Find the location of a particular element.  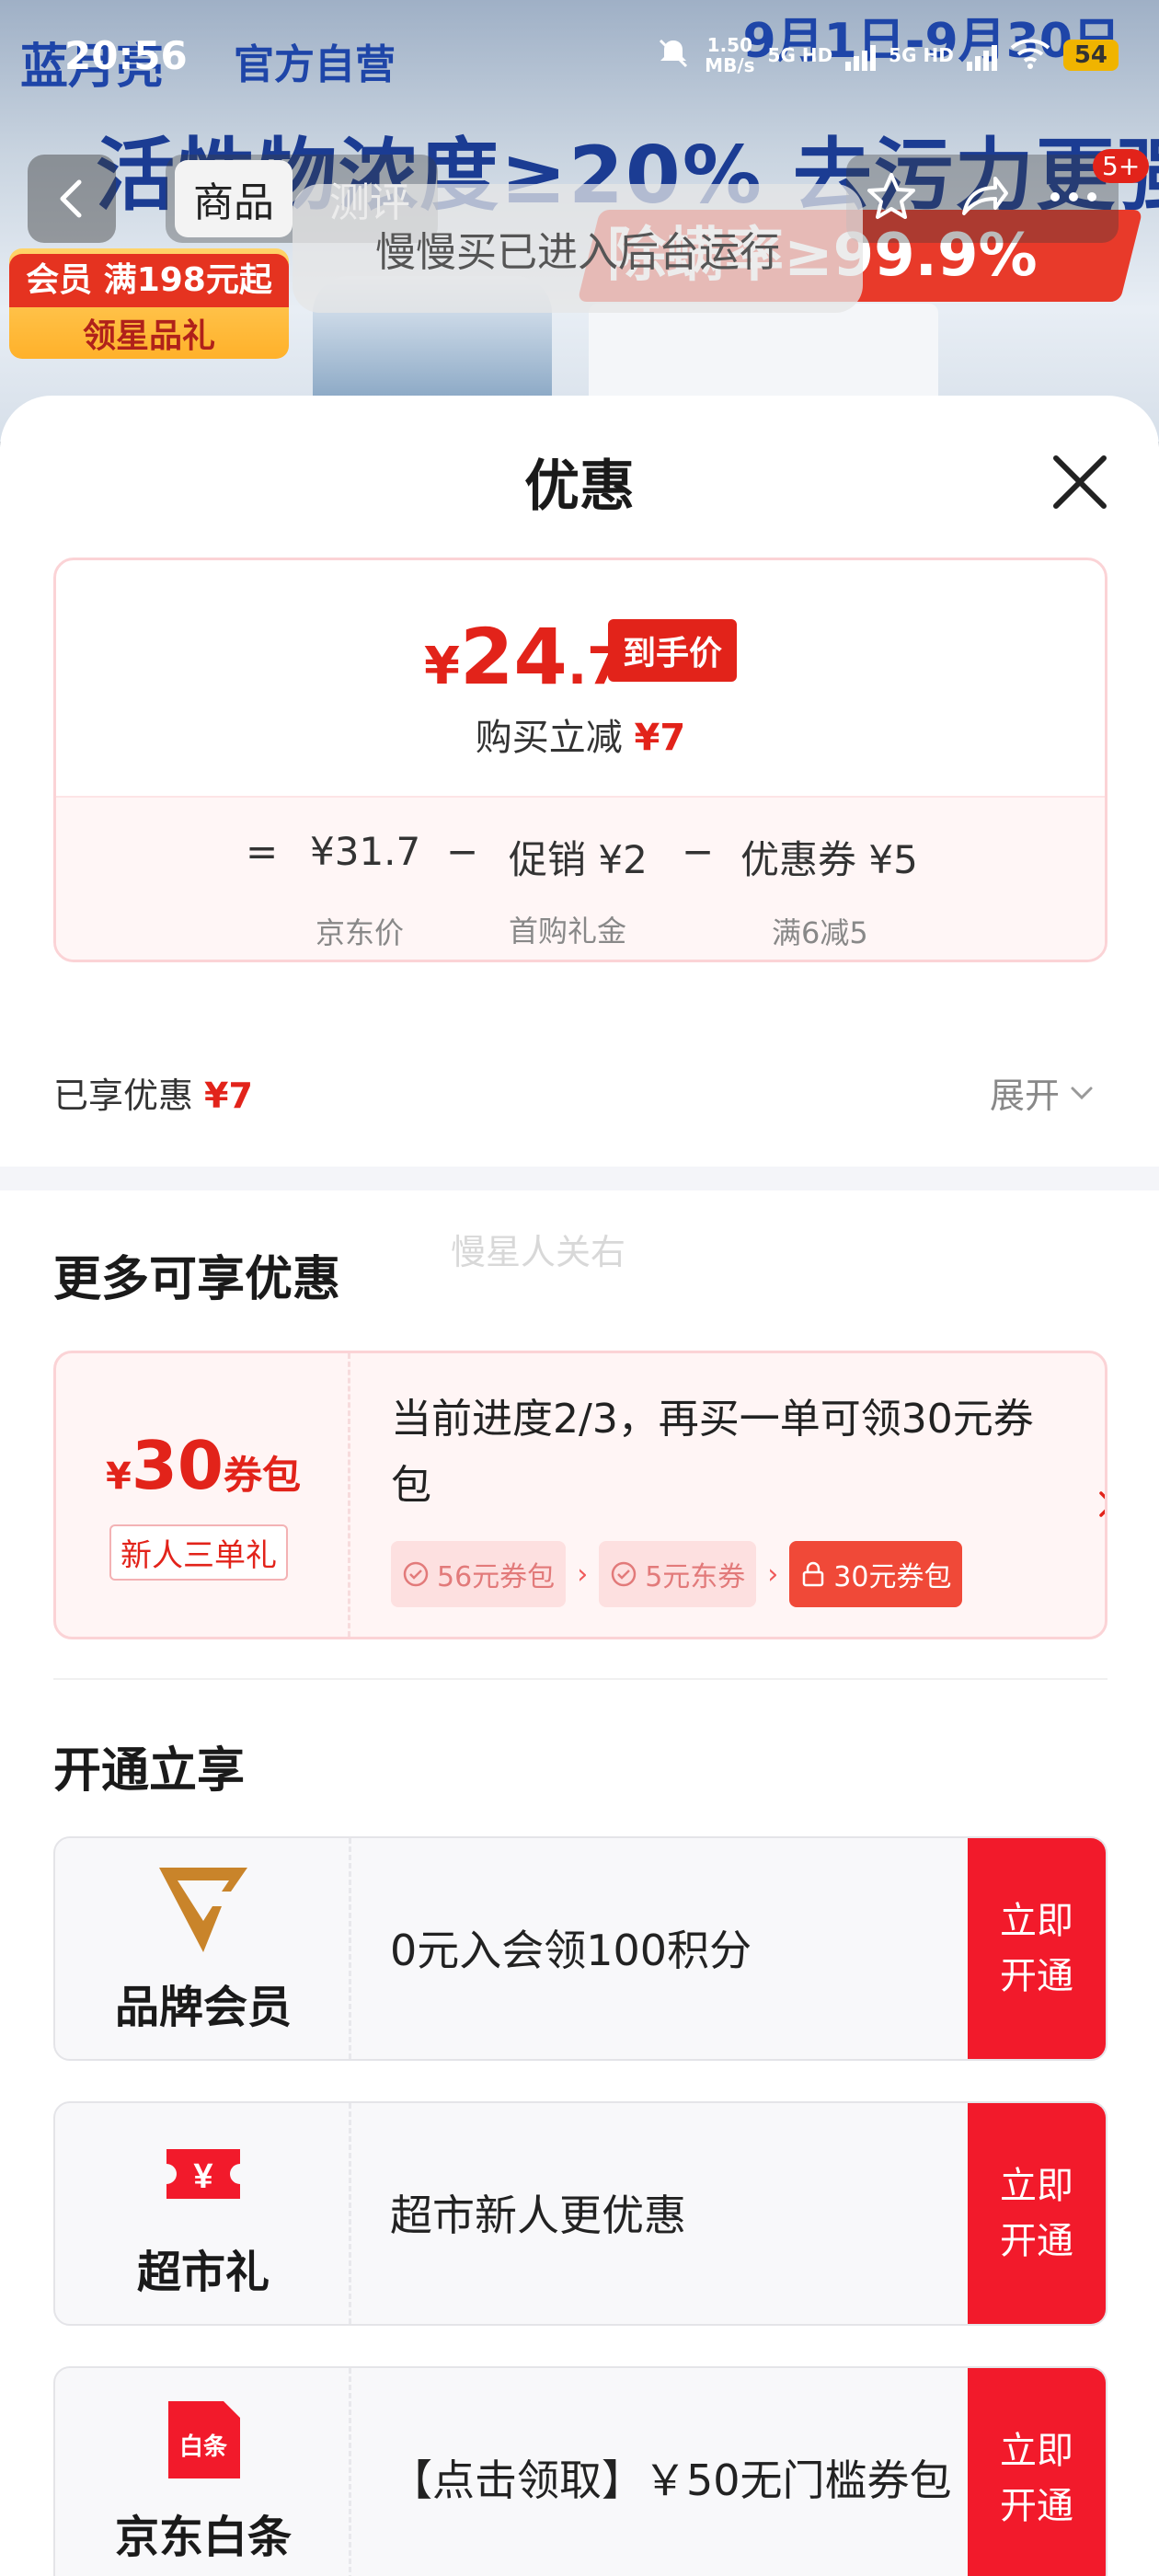

progress-step-current: 30元券包 is located at coordinates (876, 1574).